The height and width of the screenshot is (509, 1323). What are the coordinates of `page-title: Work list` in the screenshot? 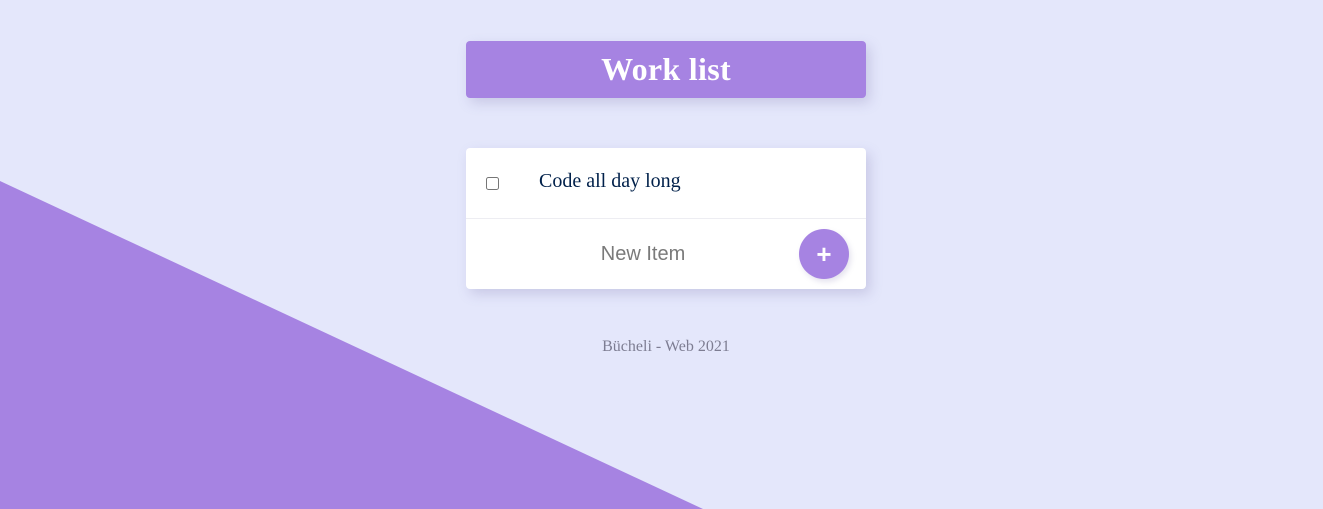 It's located at (666, 69).